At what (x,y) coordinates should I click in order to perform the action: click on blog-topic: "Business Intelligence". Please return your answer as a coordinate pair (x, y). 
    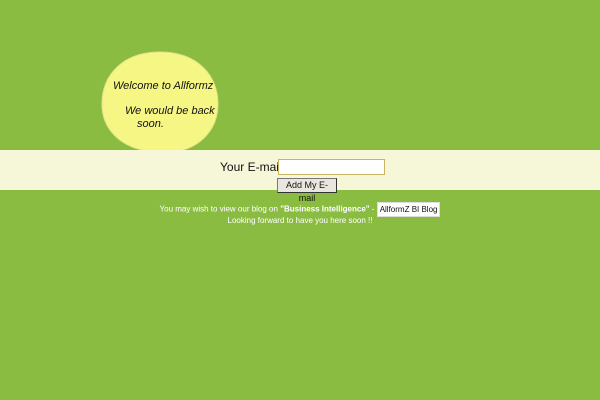
    Looking at the image, I should click on (325, 209).